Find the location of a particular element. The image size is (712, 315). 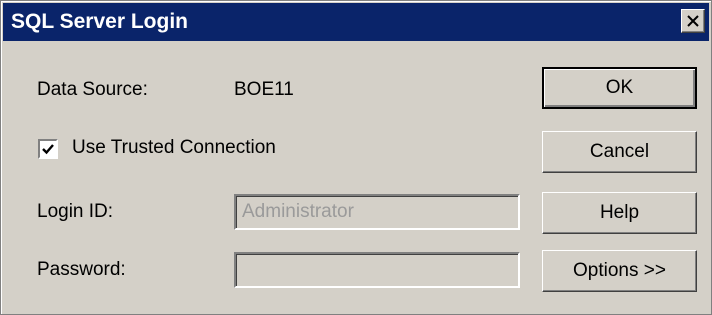

login-id-label: Login ID: is located at coordinates (75, 211).